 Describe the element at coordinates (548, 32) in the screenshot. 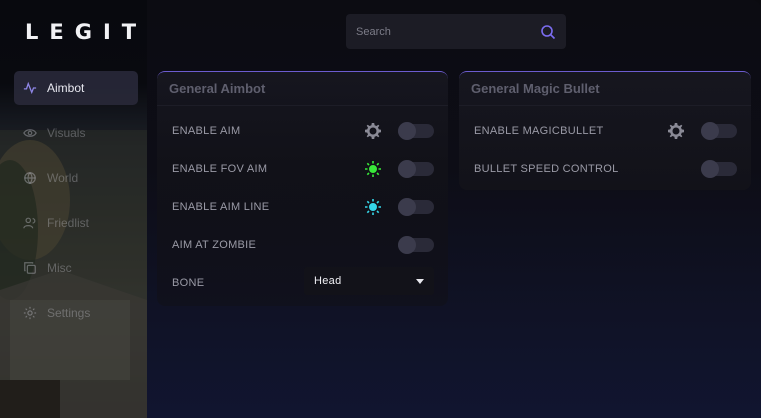

I see `search-icon` at that location.